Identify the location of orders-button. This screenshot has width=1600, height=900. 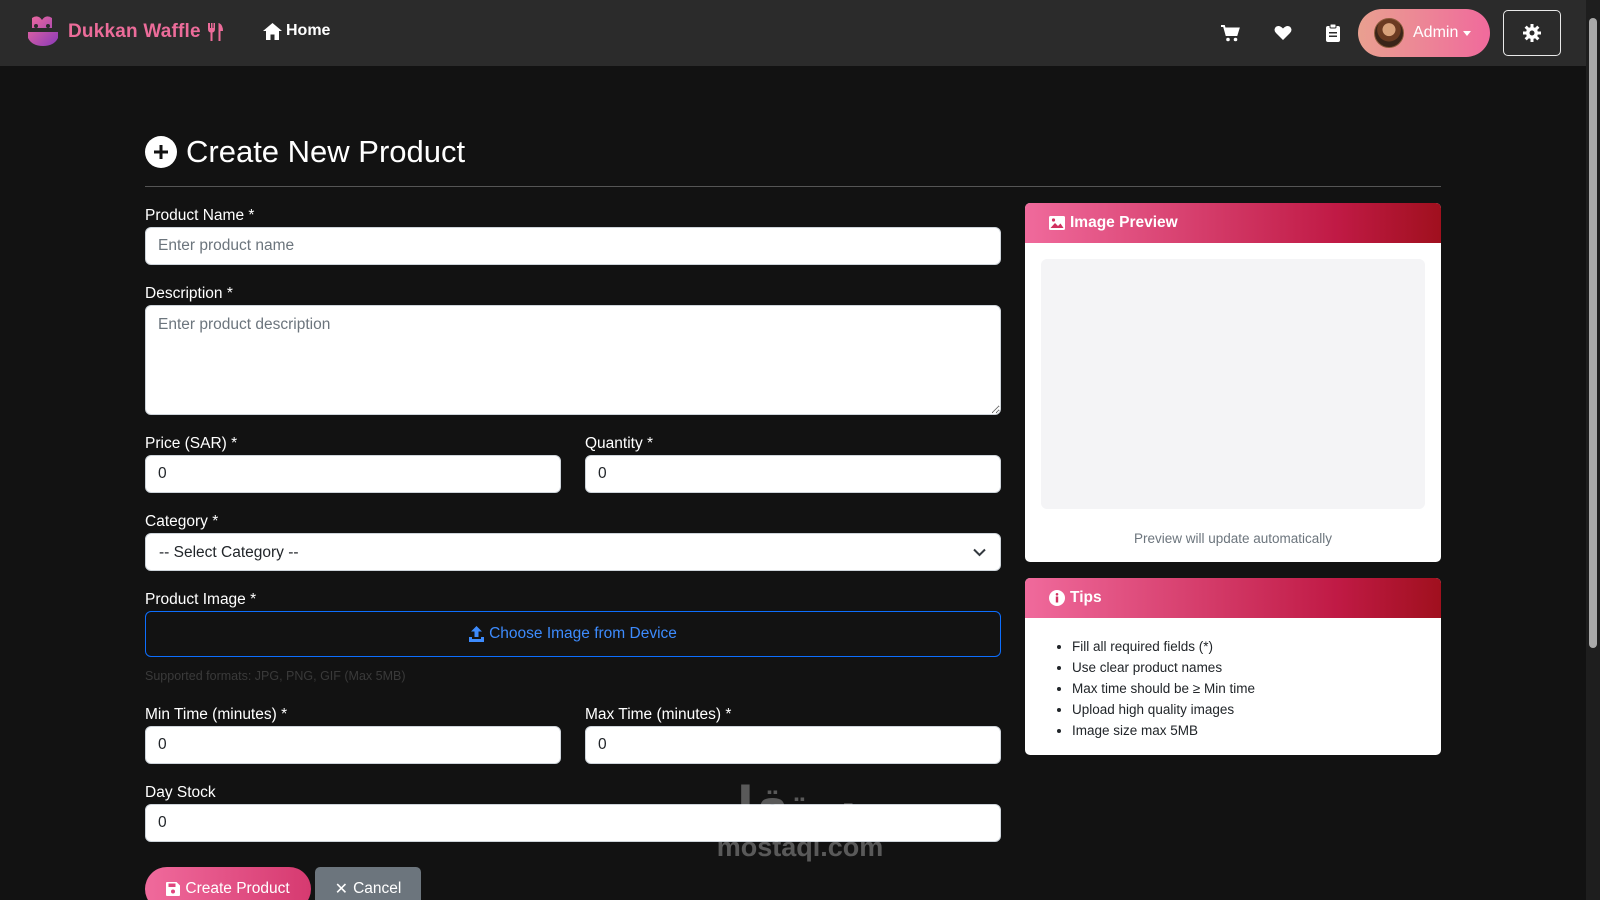
(1333, 33).